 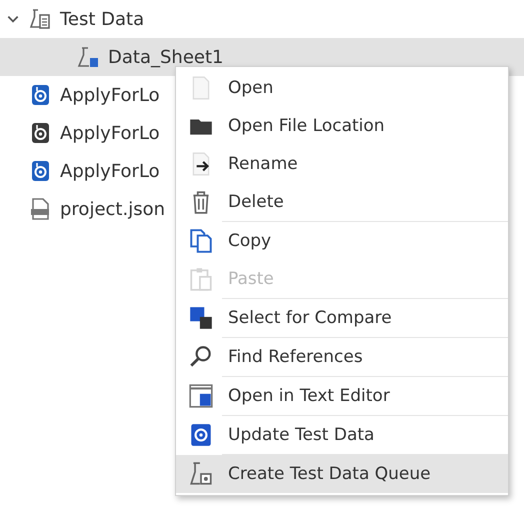 I want to click on item-label: Test Data, so click(x=102, y=19).